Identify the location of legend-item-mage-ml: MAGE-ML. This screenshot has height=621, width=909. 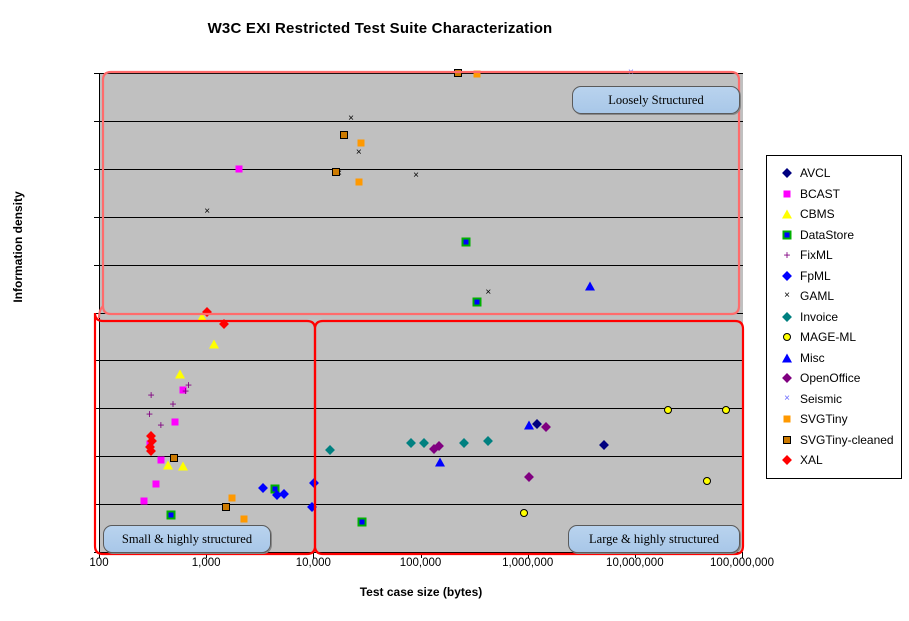
(834, 337).